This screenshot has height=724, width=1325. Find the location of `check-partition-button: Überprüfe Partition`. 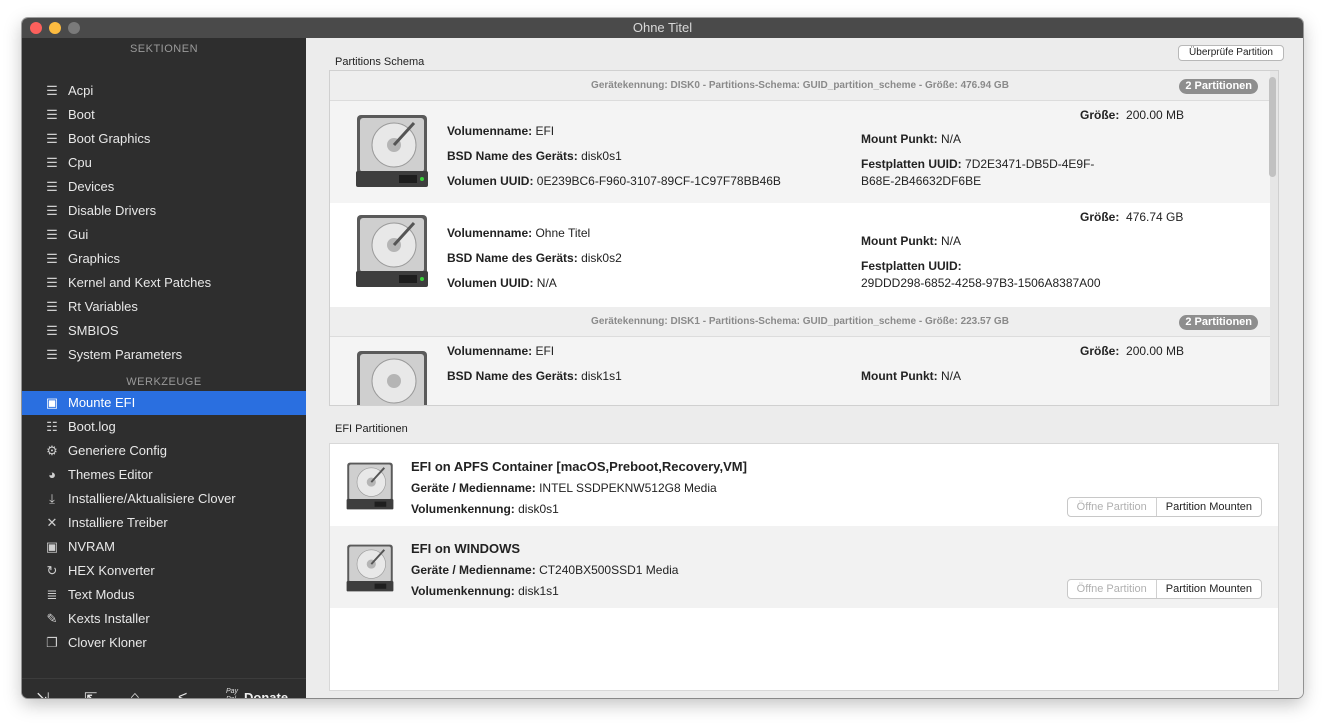

check-partition-button: Überprüfe Partition is located at coordinates (1231, 53).